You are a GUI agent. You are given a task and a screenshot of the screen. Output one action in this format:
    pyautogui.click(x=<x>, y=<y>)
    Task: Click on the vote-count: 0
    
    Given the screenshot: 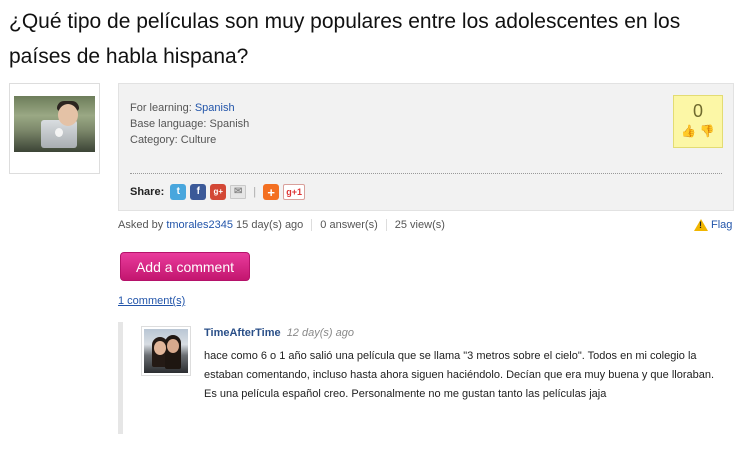 What is the action you would take?
    pyautogui.click(x=697, y=111)
    